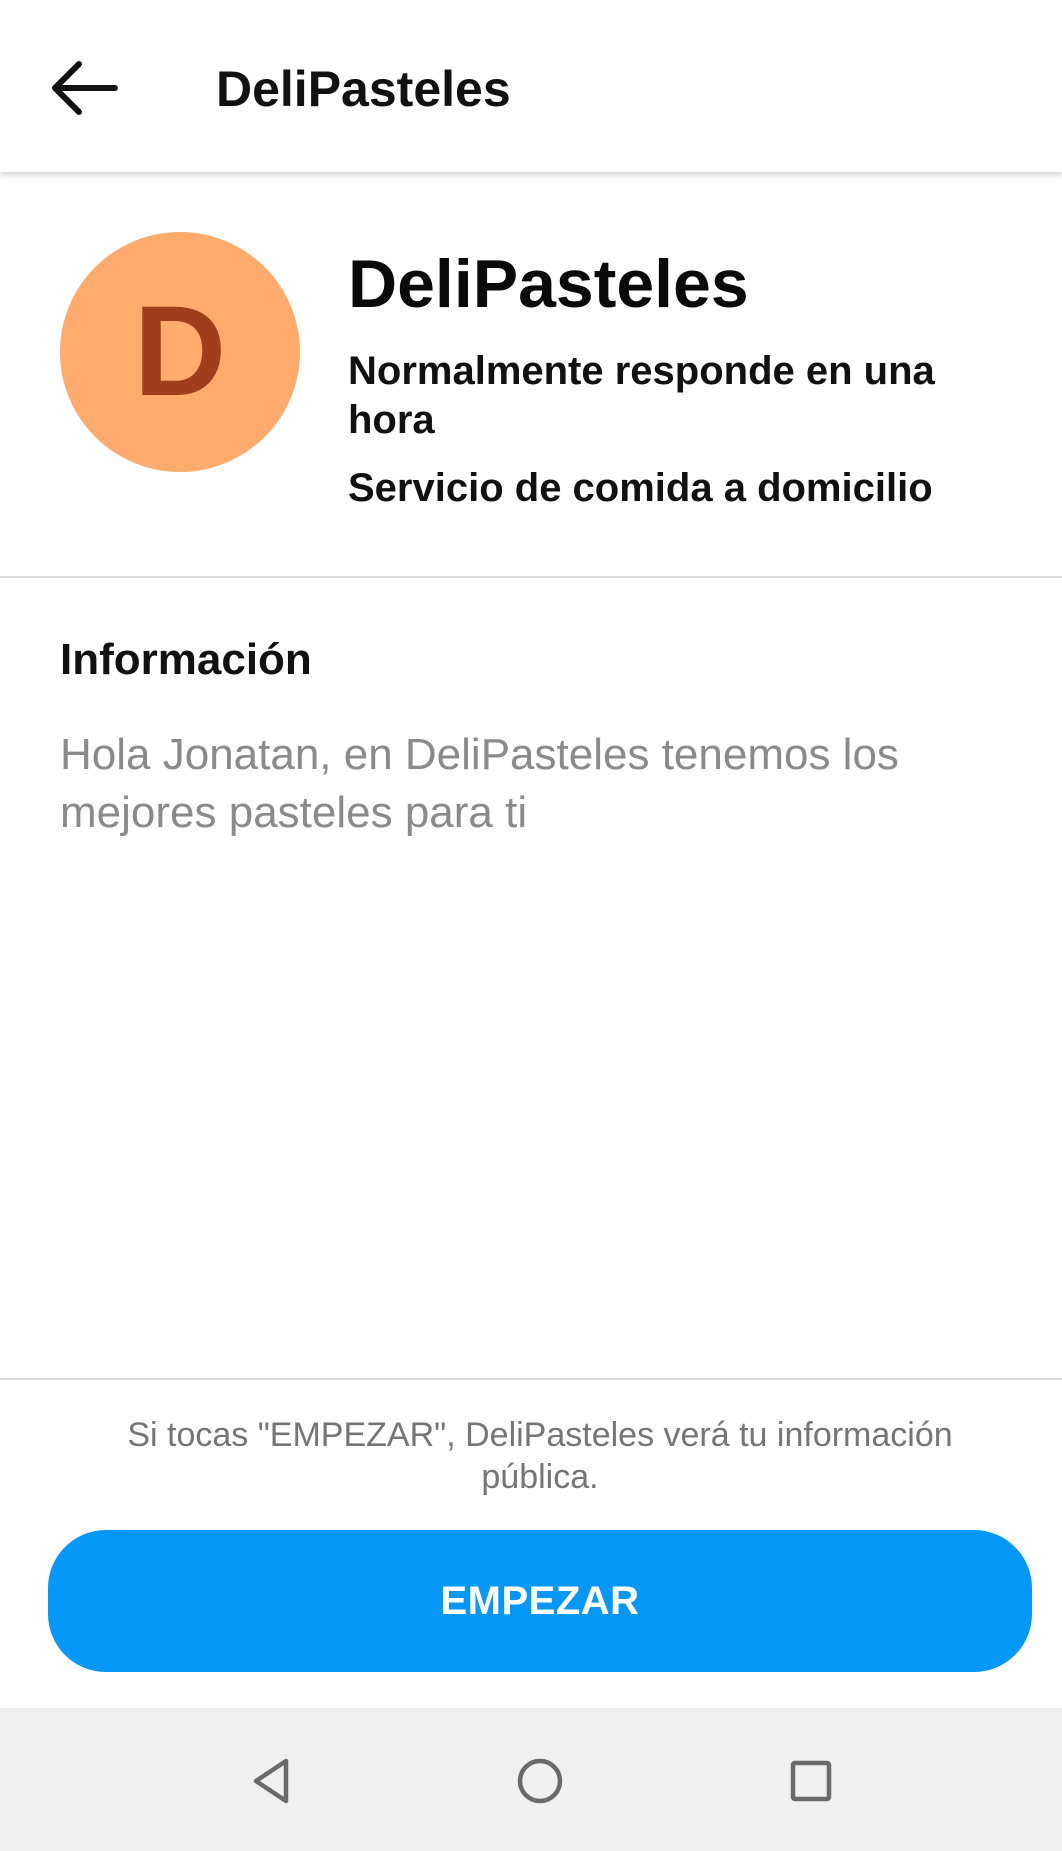 Image resolution: width=1062 pixels, height=1851 pixels. I want to click on system-nav-bar, so click(531, 1779).